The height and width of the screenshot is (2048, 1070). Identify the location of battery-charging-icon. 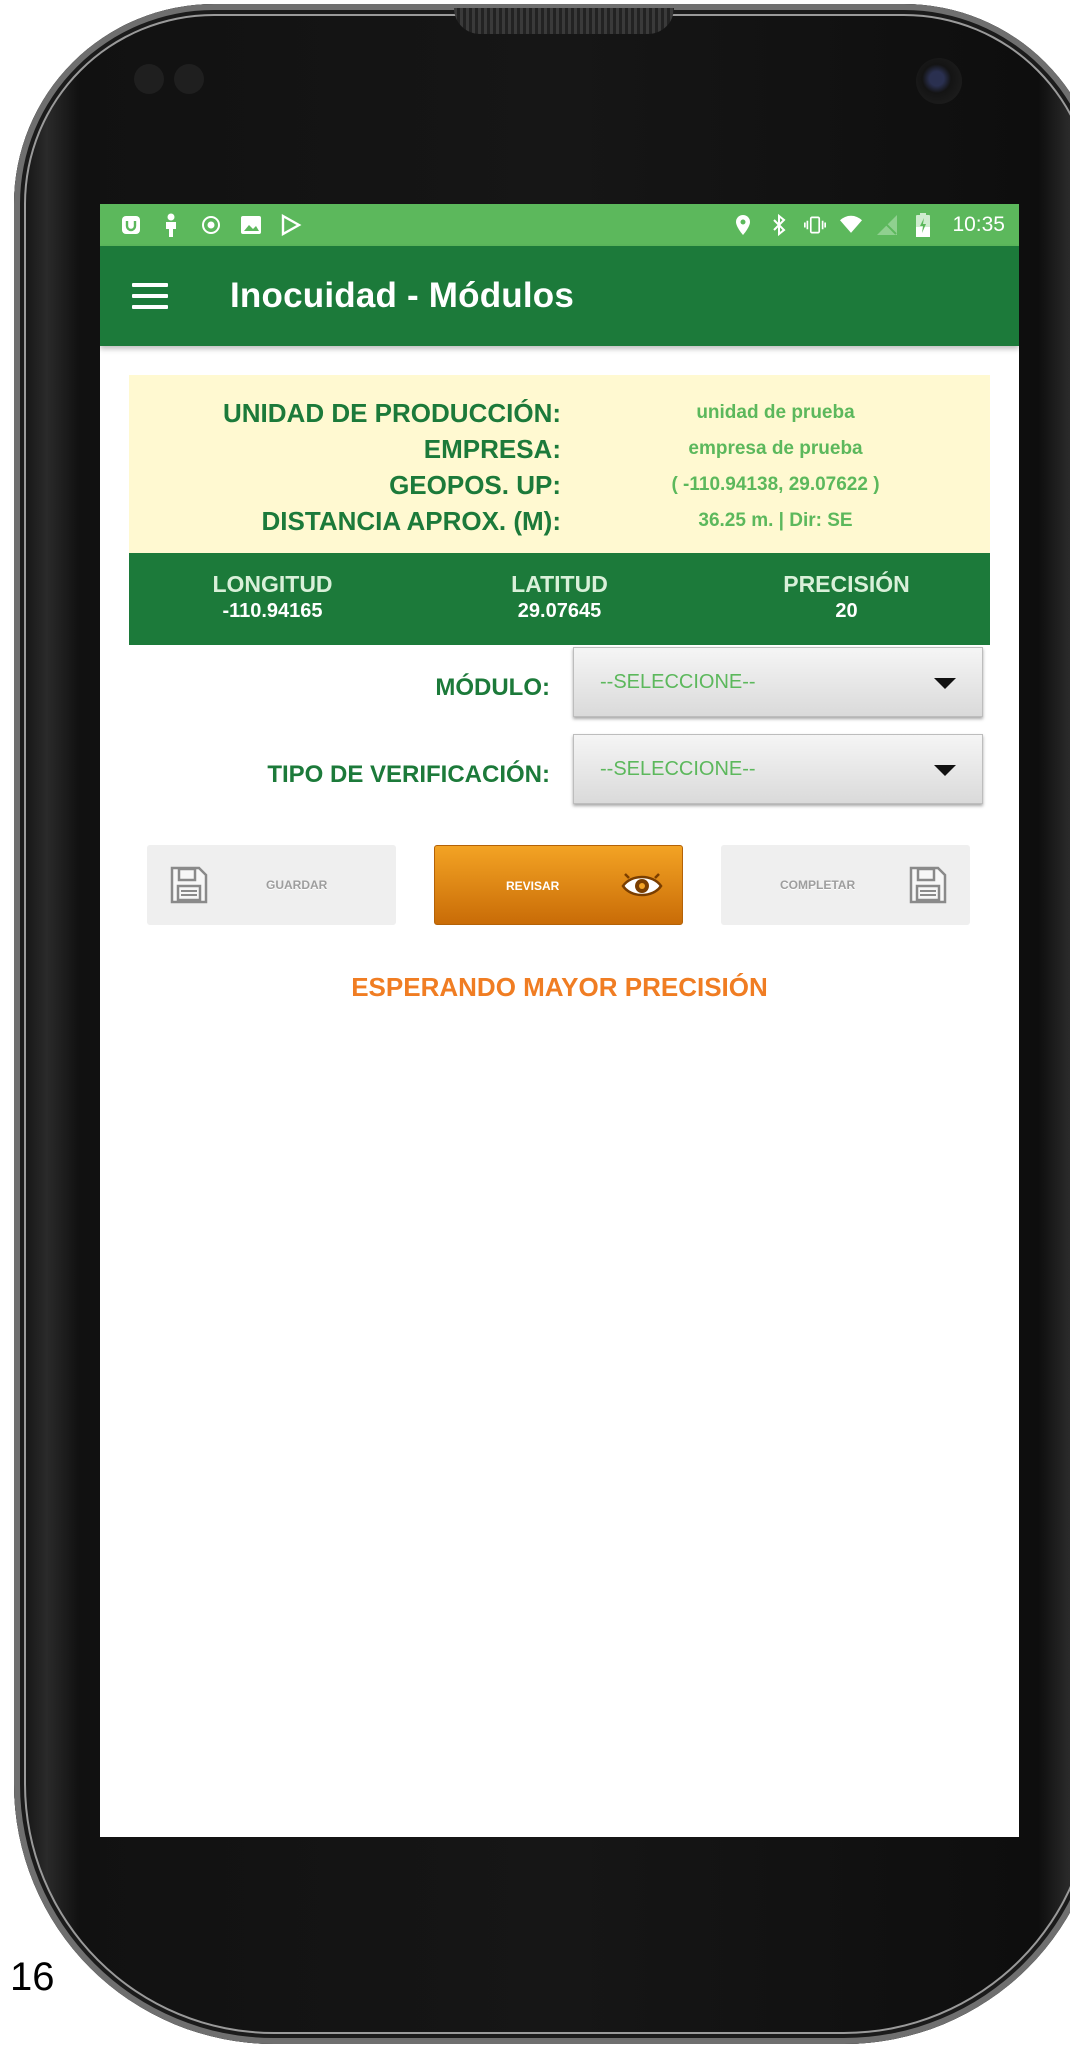
(923, 225).